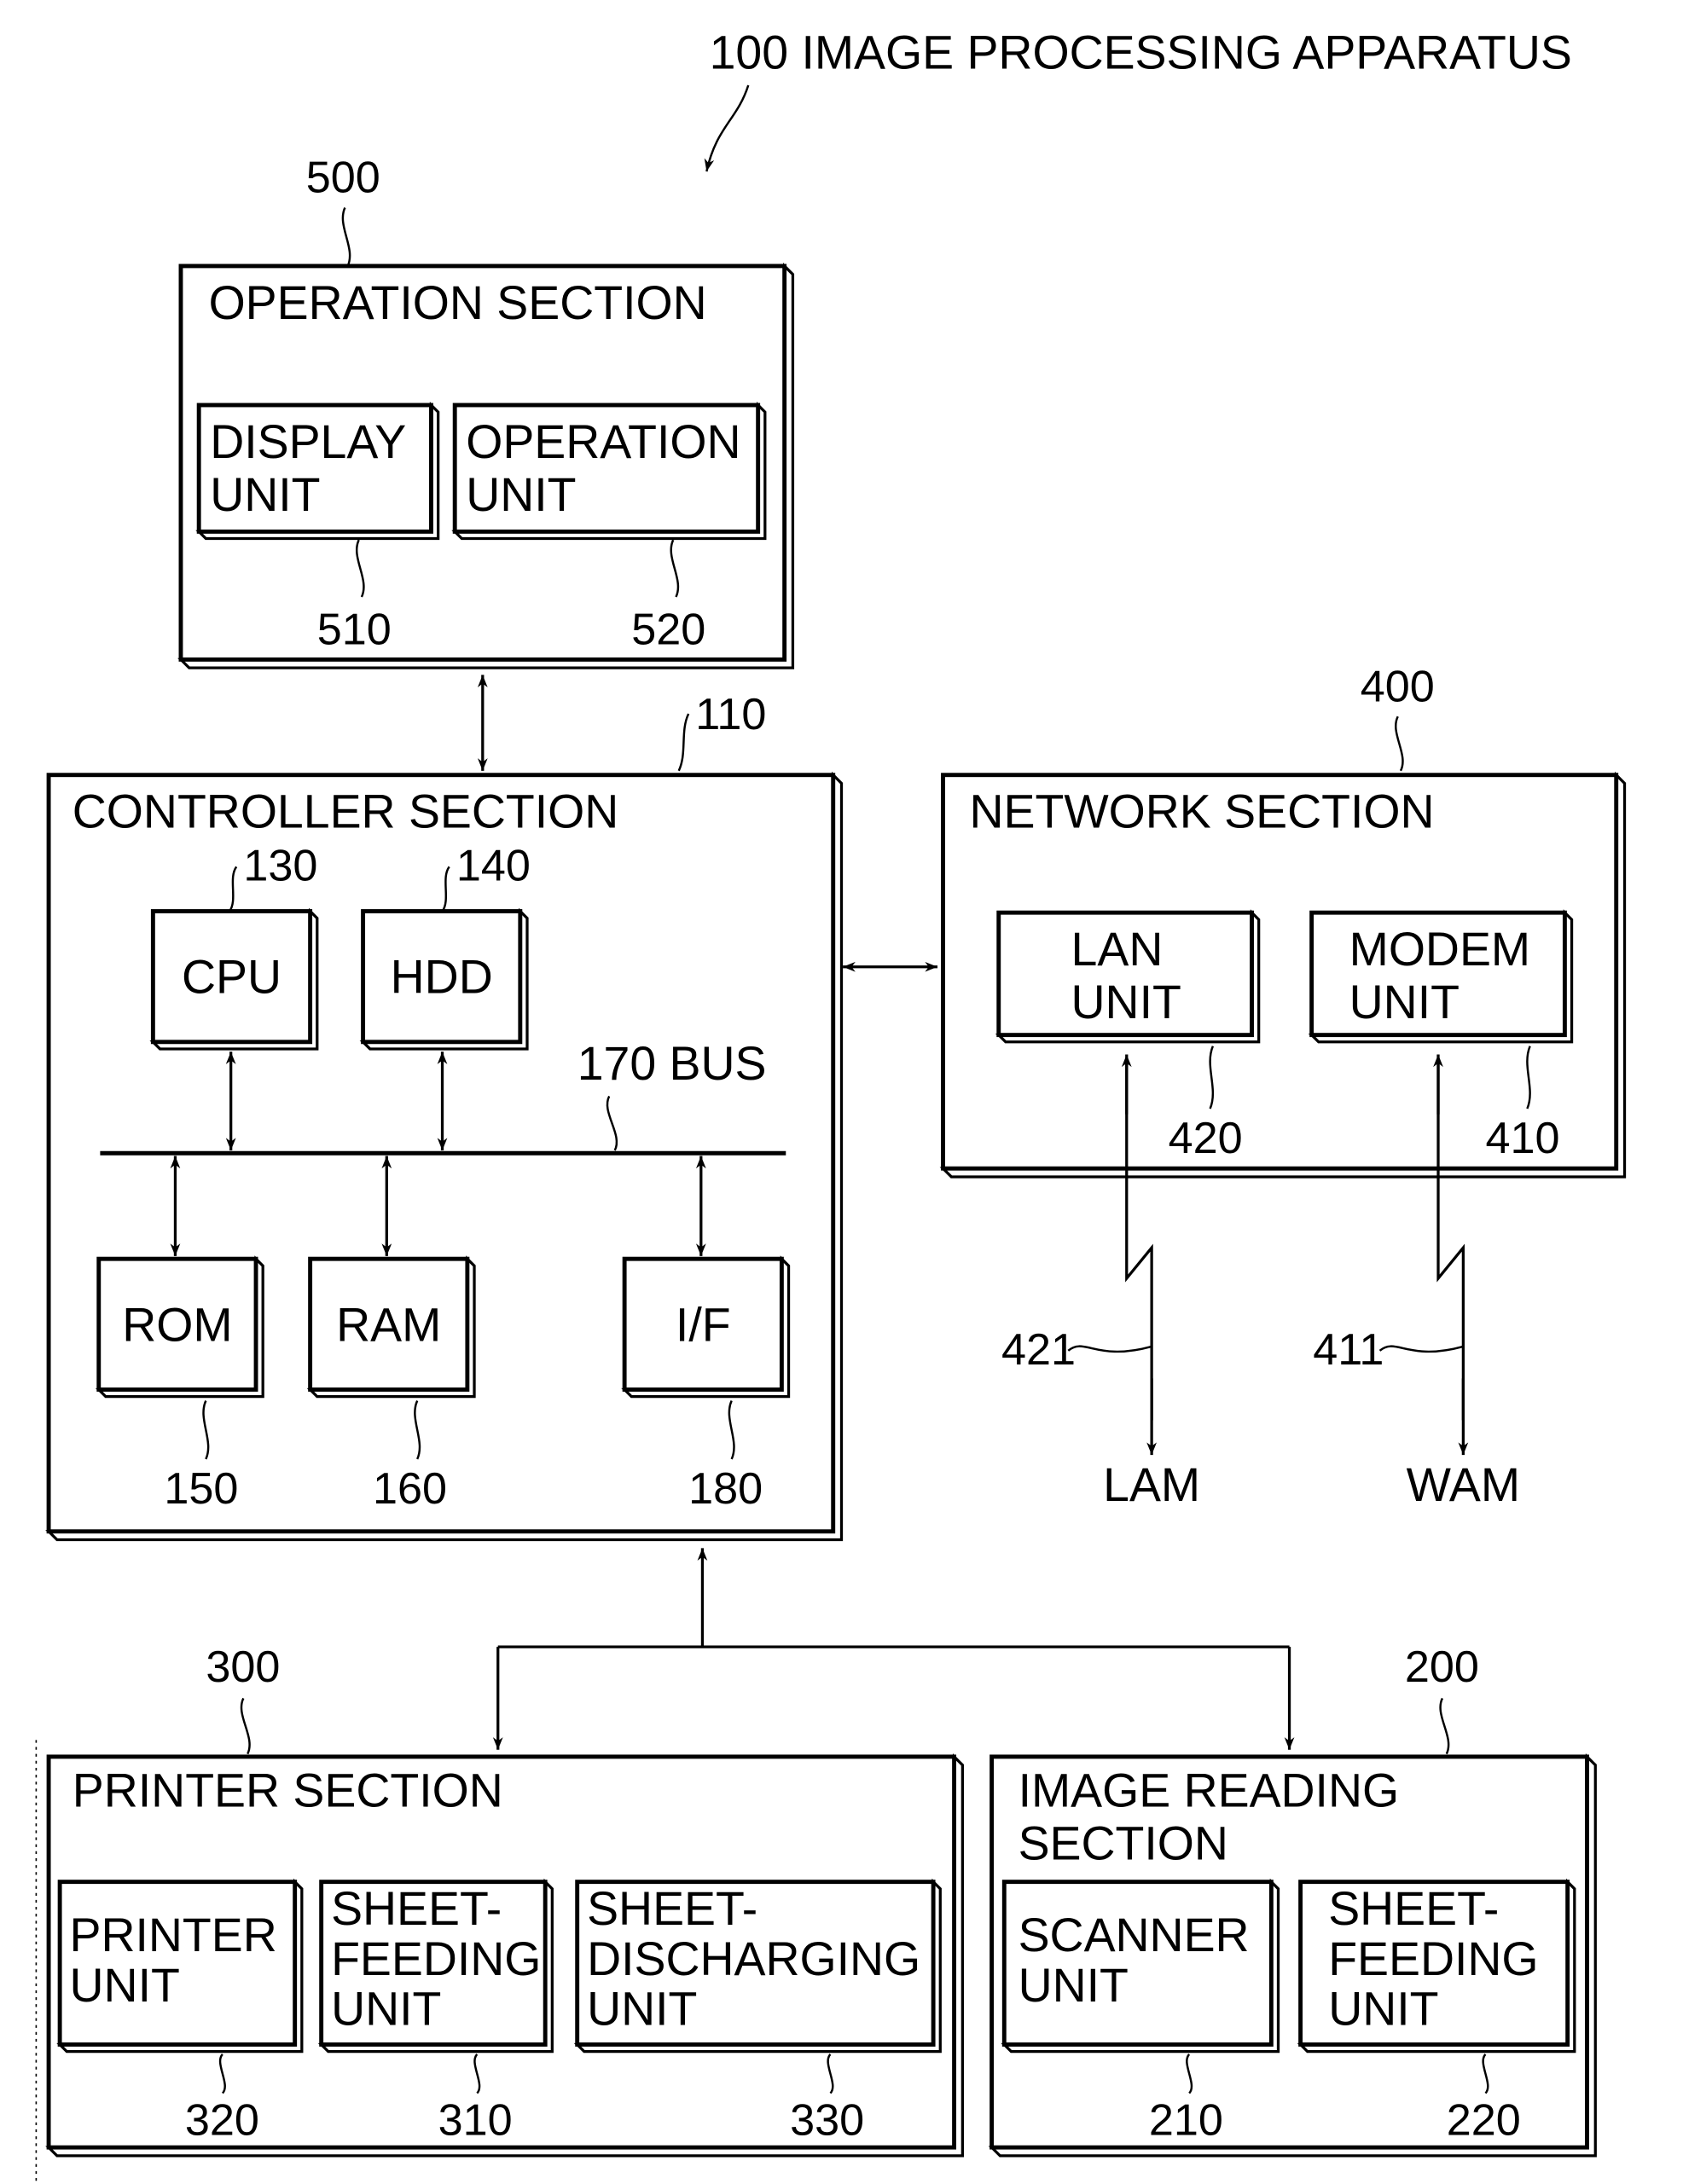  I want to click on printer-unit-box-330: SHEET-DISCHARGINGUNIT, so click(757, 1966).